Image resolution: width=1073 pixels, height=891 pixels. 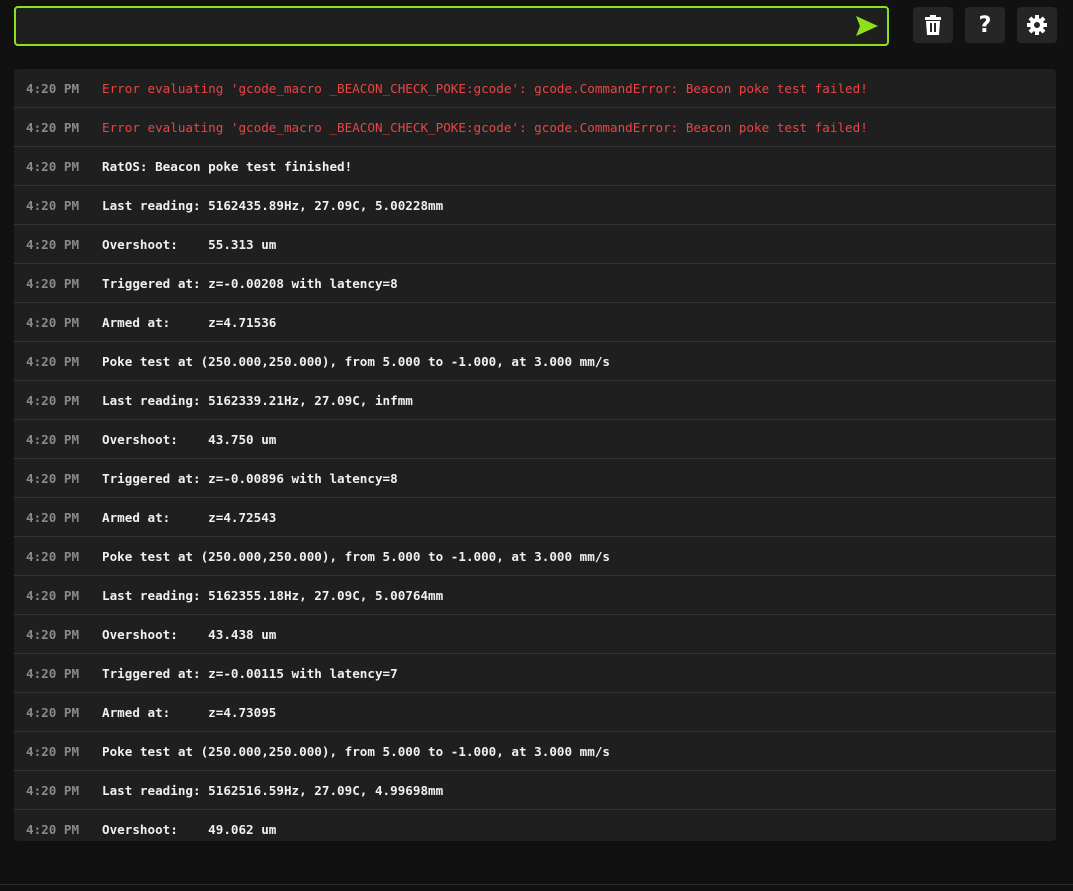 What do you see at coordinates (535, 634) in the screenshot?
I see `log-entry: 4:20 PM Overshoot: 43.438 um` at bounding box center [535, 634].